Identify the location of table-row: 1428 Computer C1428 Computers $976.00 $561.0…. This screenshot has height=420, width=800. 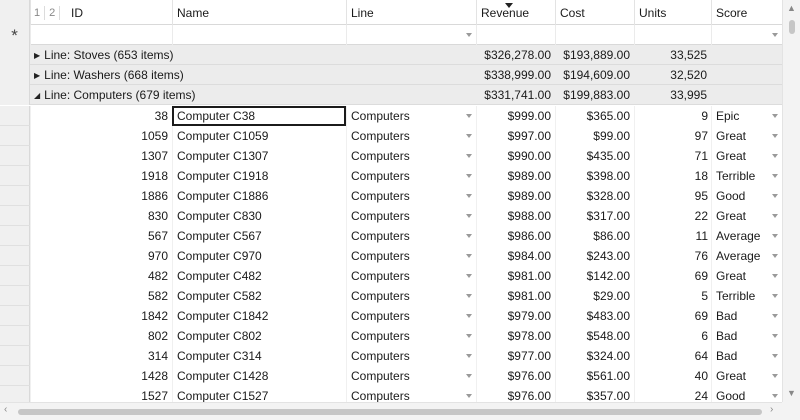
(391, 376).